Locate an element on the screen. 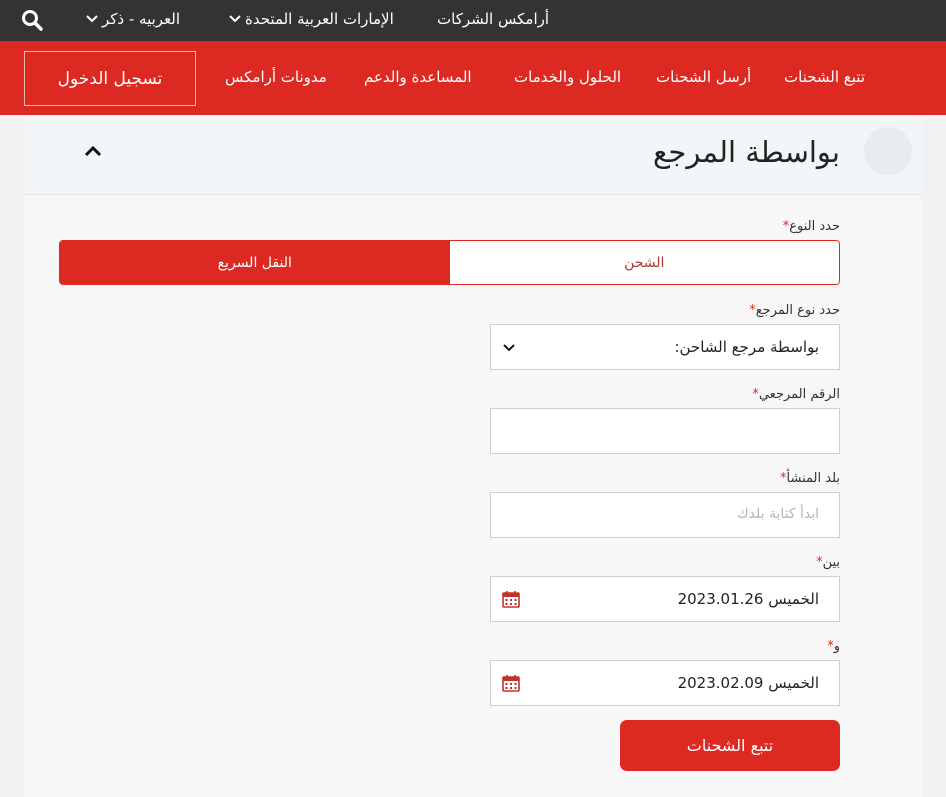 Image resolution: width=946 pixels, height=797 pixels. to-date-label: و* is located at coordinates (833, 646).